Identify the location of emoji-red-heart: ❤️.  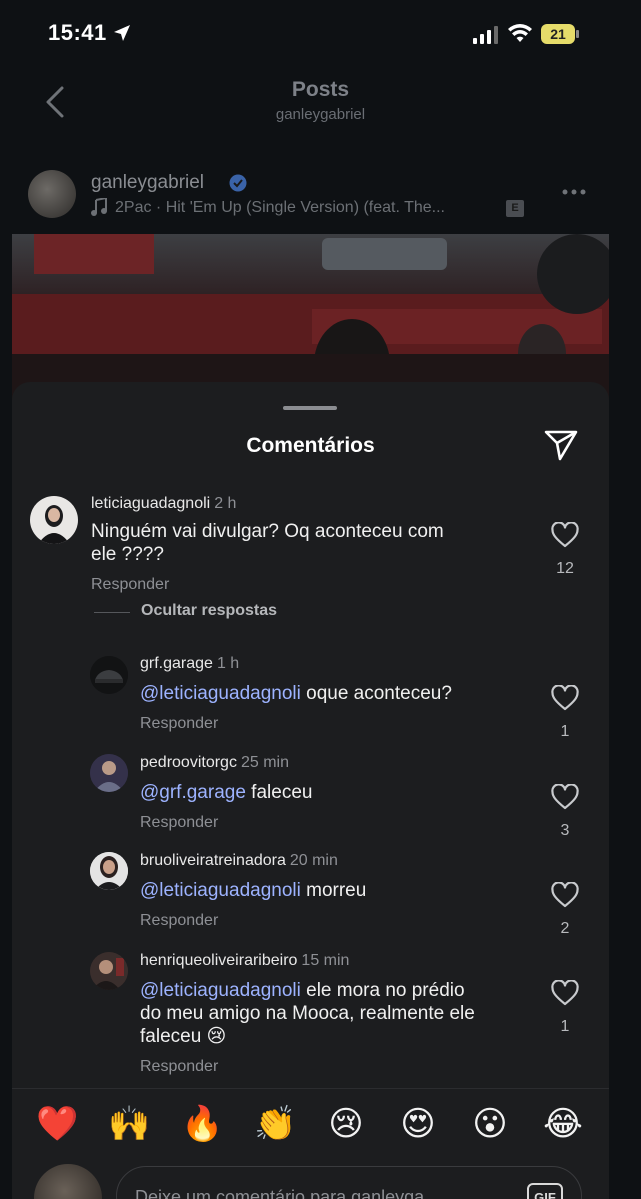
(57, 1124).